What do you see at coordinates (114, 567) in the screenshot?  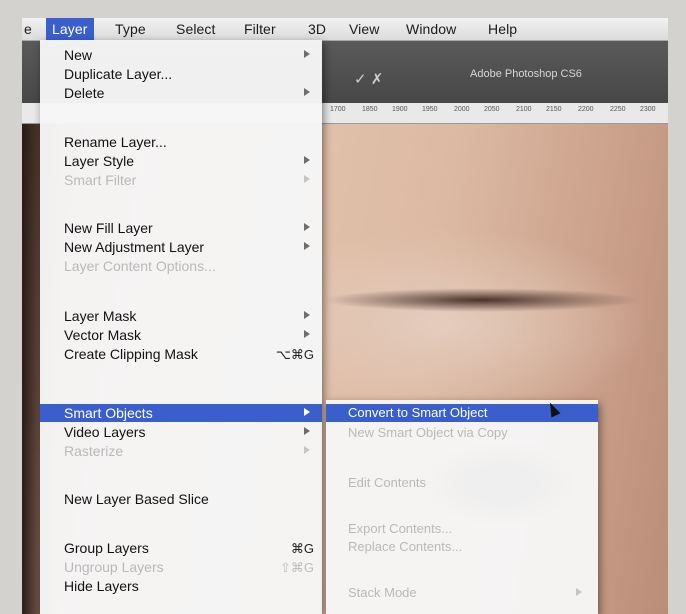 I see `menu-item-label: Ungroup Layers` at bounding box center [114, 567].